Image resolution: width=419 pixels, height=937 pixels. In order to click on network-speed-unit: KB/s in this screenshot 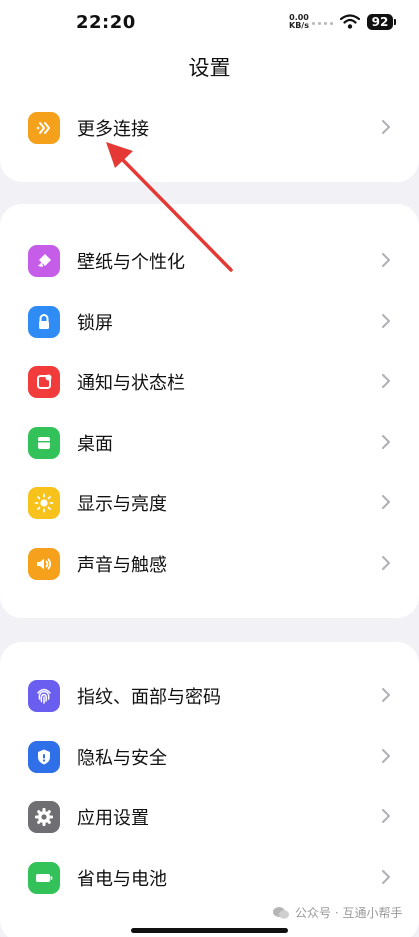, I will do `click(299, 25)`.